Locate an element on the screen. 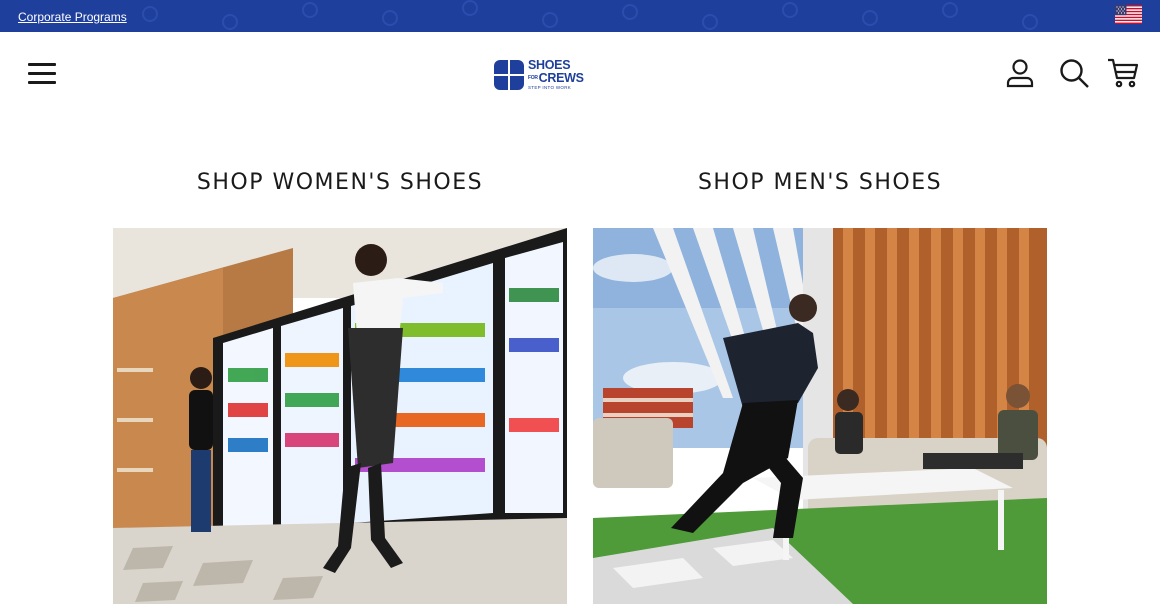  logo-quatrefoil-icon is located at coordinates (509, 75).